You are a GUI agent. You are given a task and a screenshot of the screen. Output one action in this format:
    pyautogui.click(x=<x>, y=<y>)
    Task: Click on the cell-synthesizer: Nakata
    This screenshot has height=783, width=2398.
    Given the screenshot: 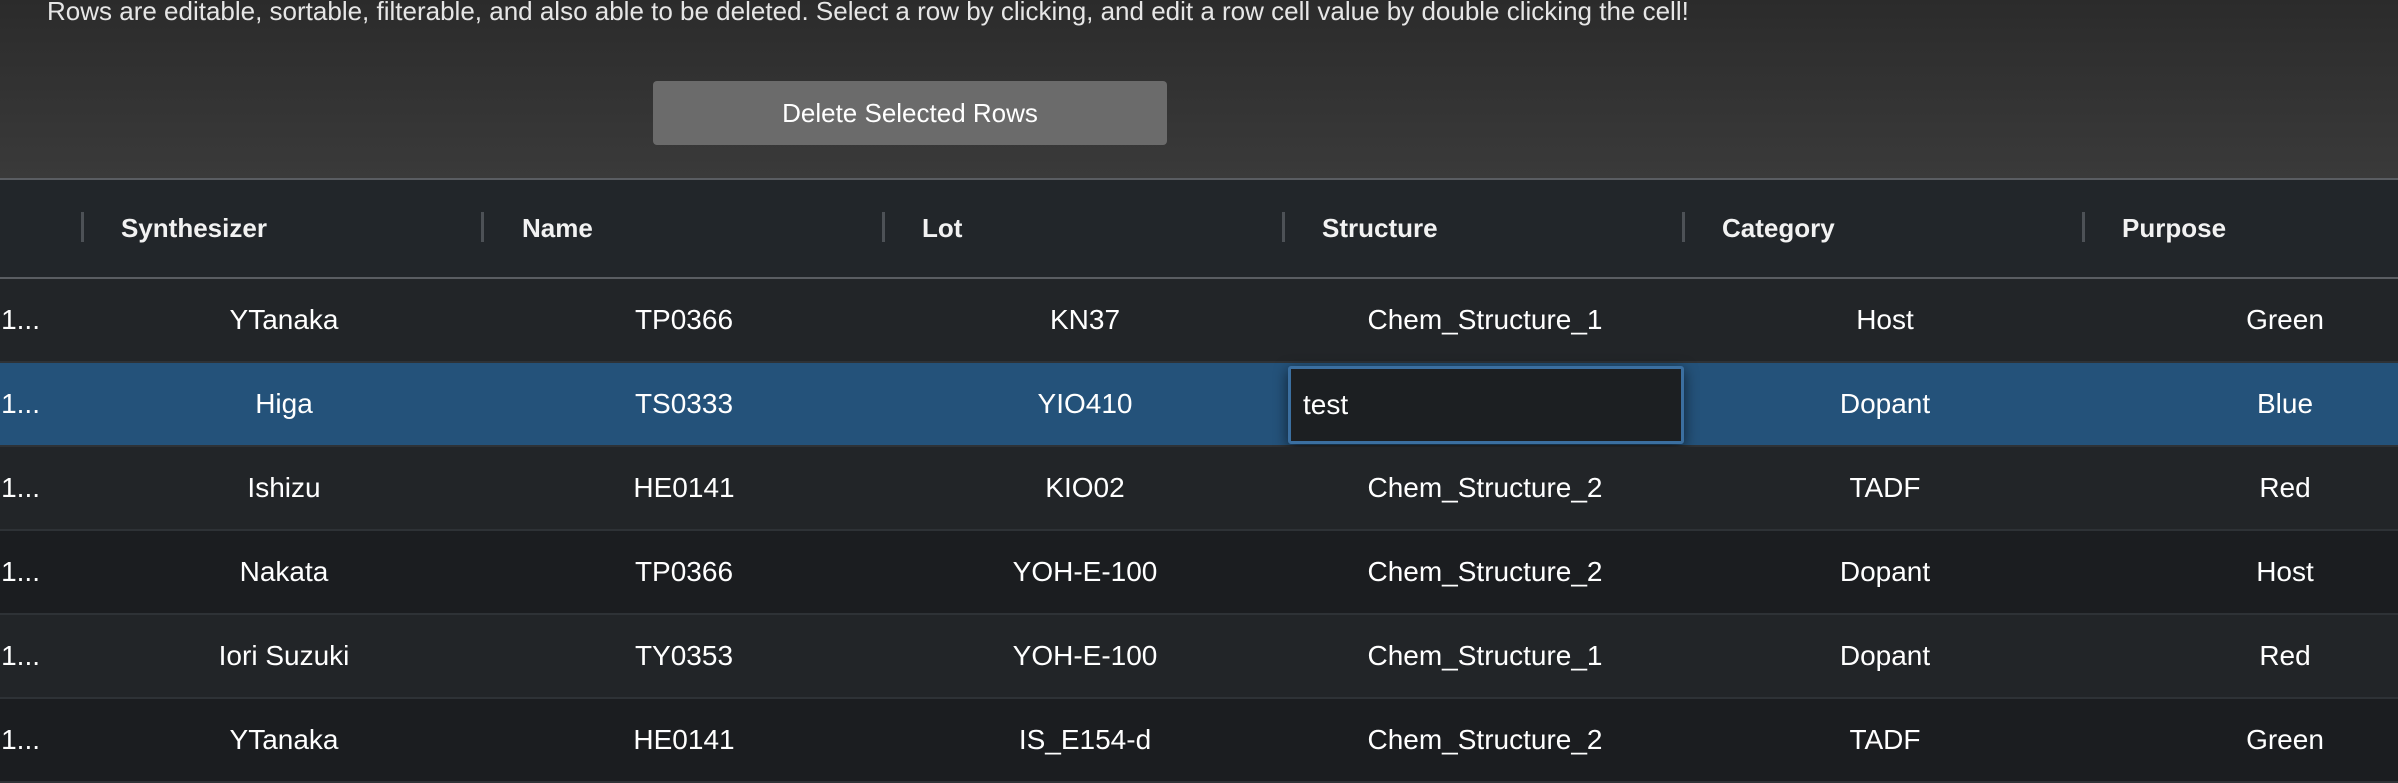 What is the action you would take?
    pyautogui.click(x=284, y=572)
    